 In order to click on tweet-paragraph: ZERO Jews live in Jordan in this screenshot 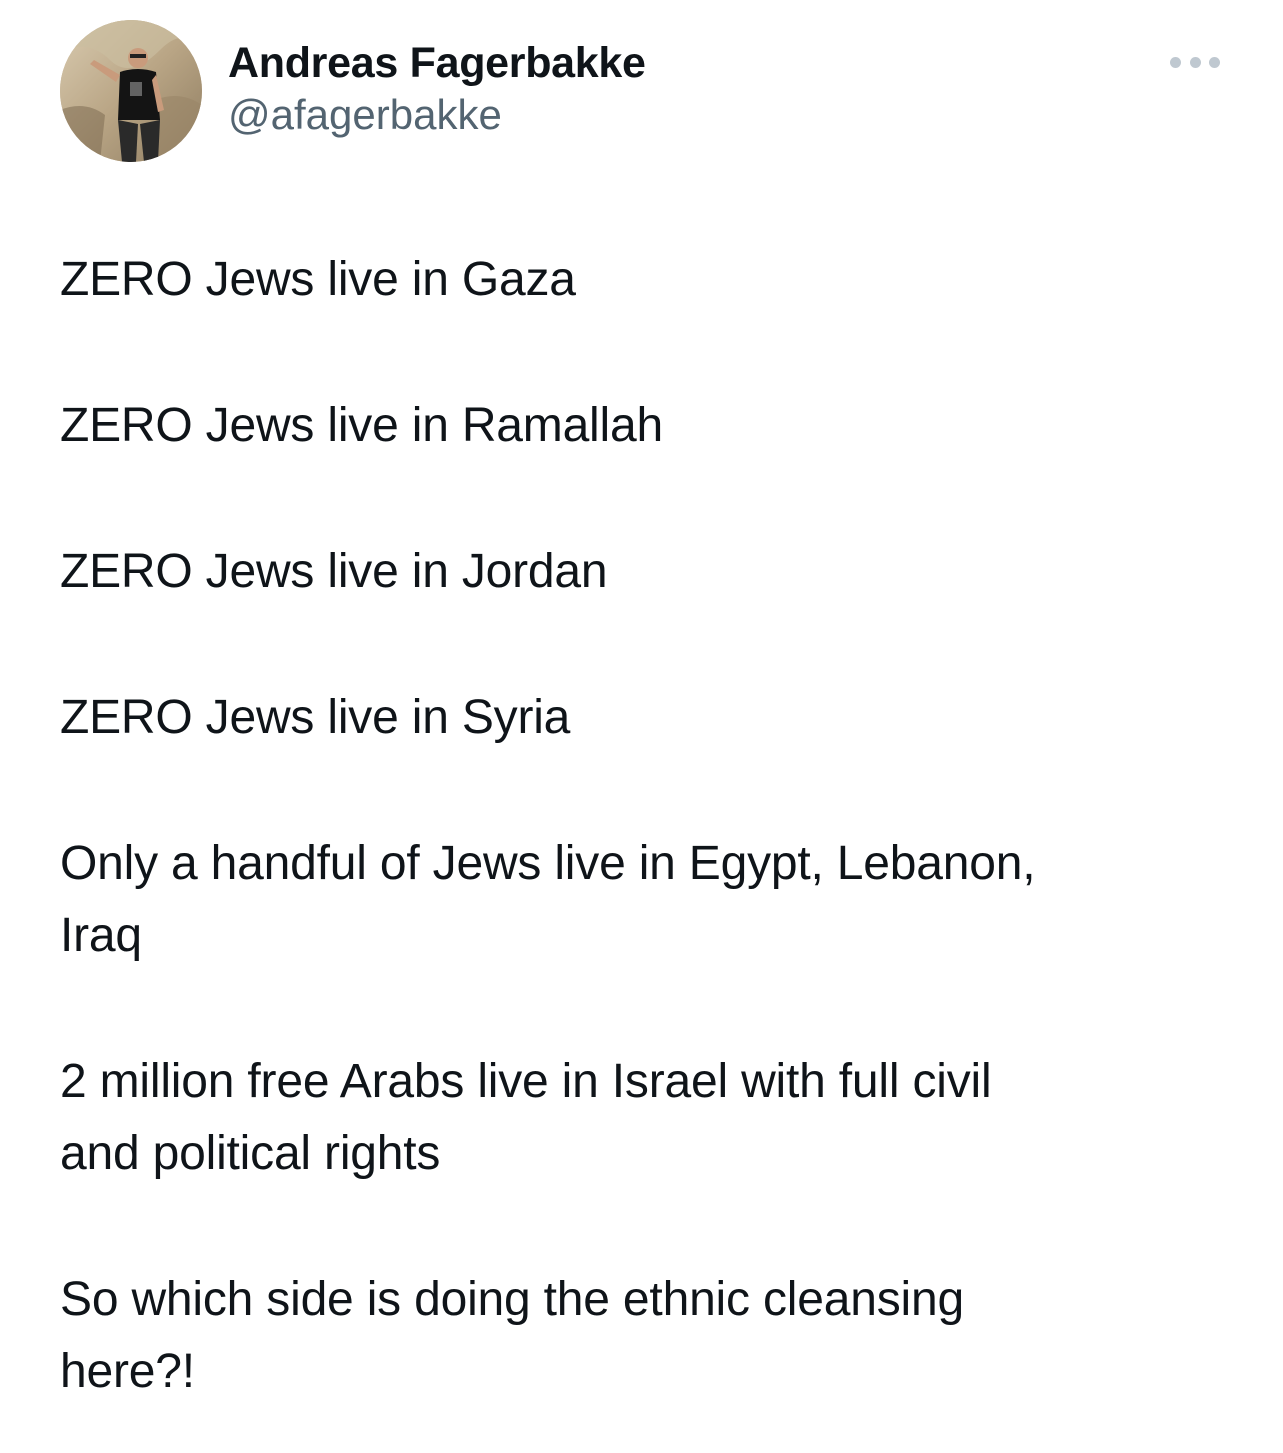, I will do `click(334, 571)`.